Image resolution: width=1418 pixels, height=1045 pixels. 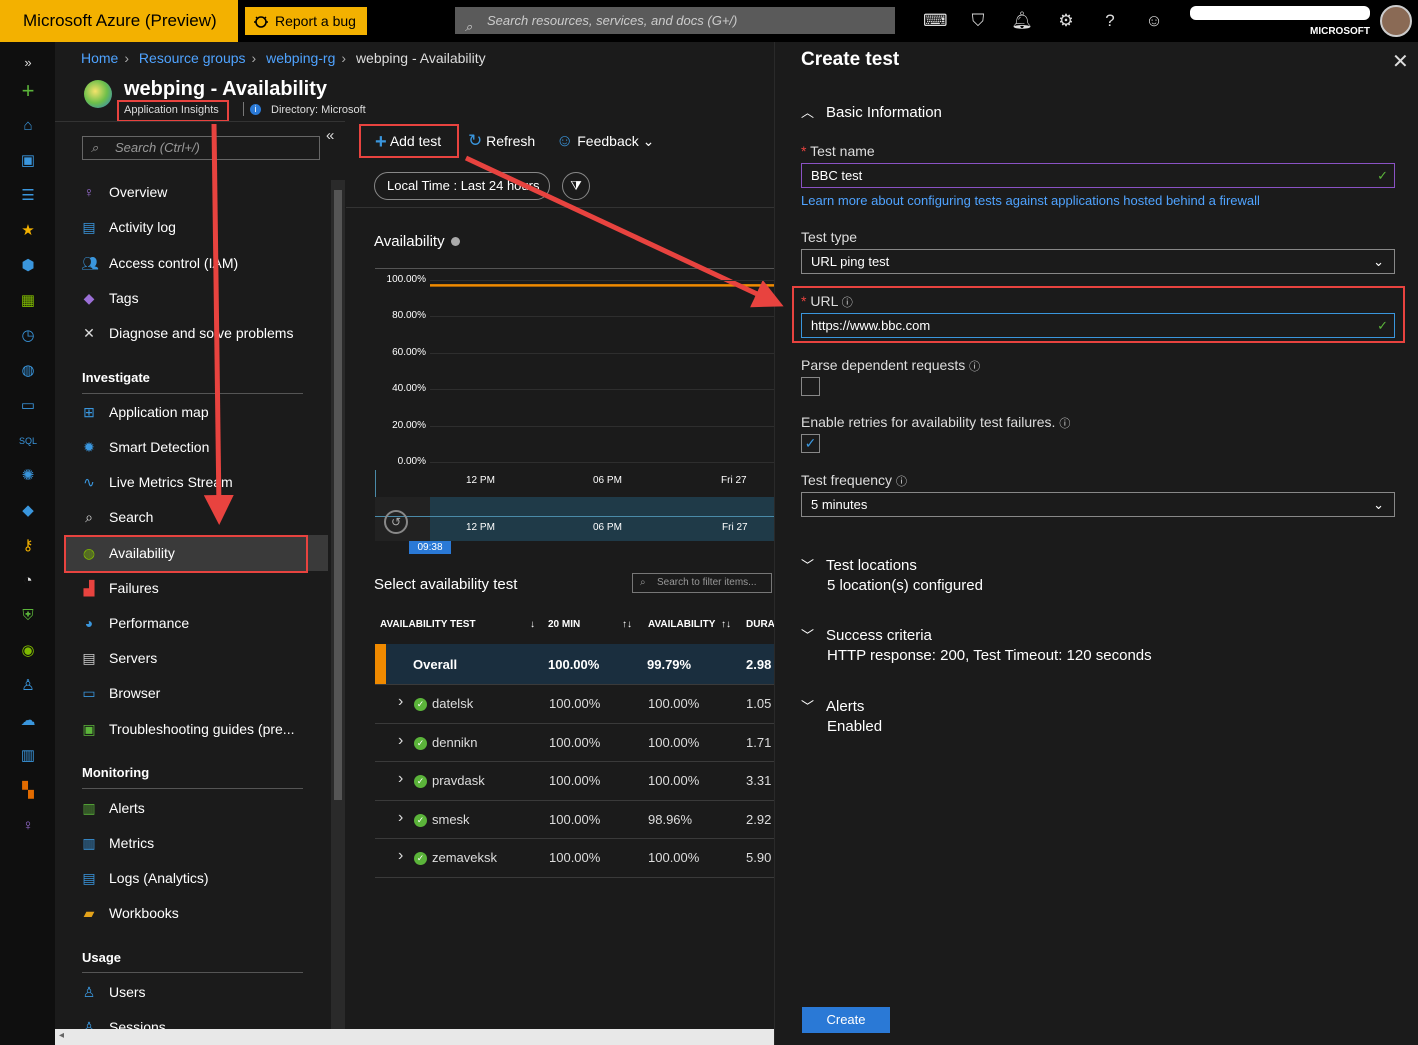 I want to click on x-tick-label: 12 PM, so click(x=480, y=480).